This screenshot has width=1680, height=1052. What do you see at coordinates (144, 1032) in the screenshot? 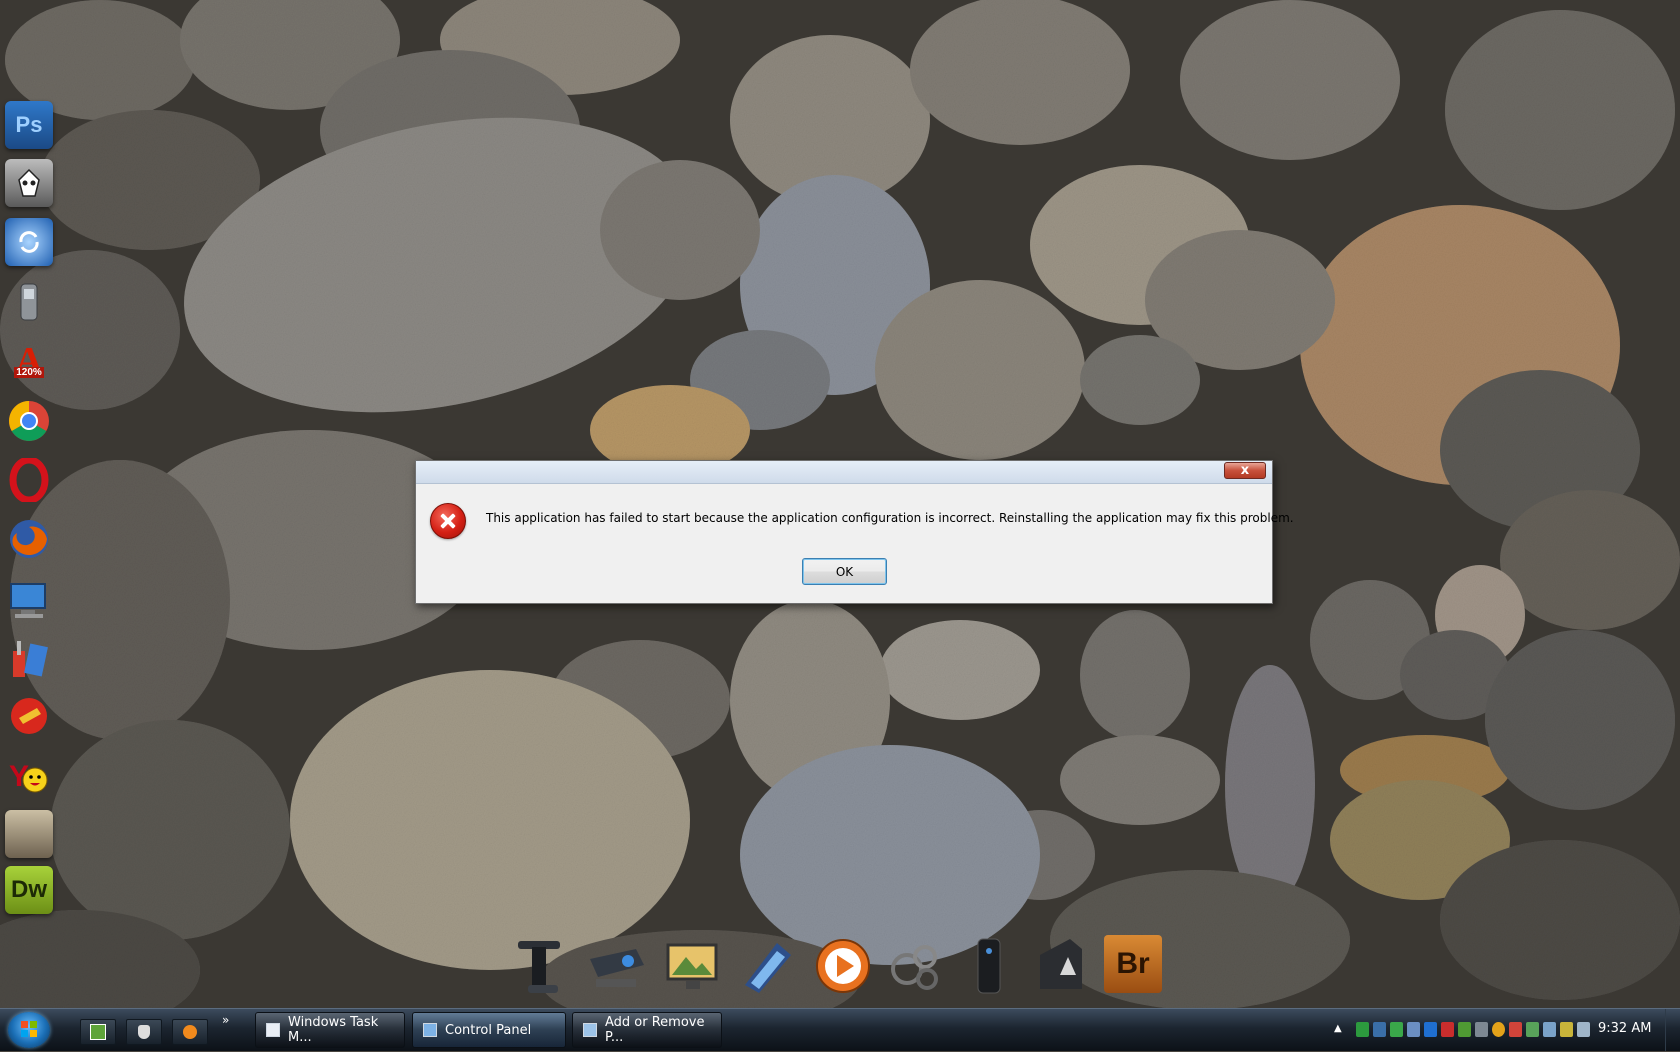
I see `foobar-quicklaunch-icon` at bounding box center [144, 1032].